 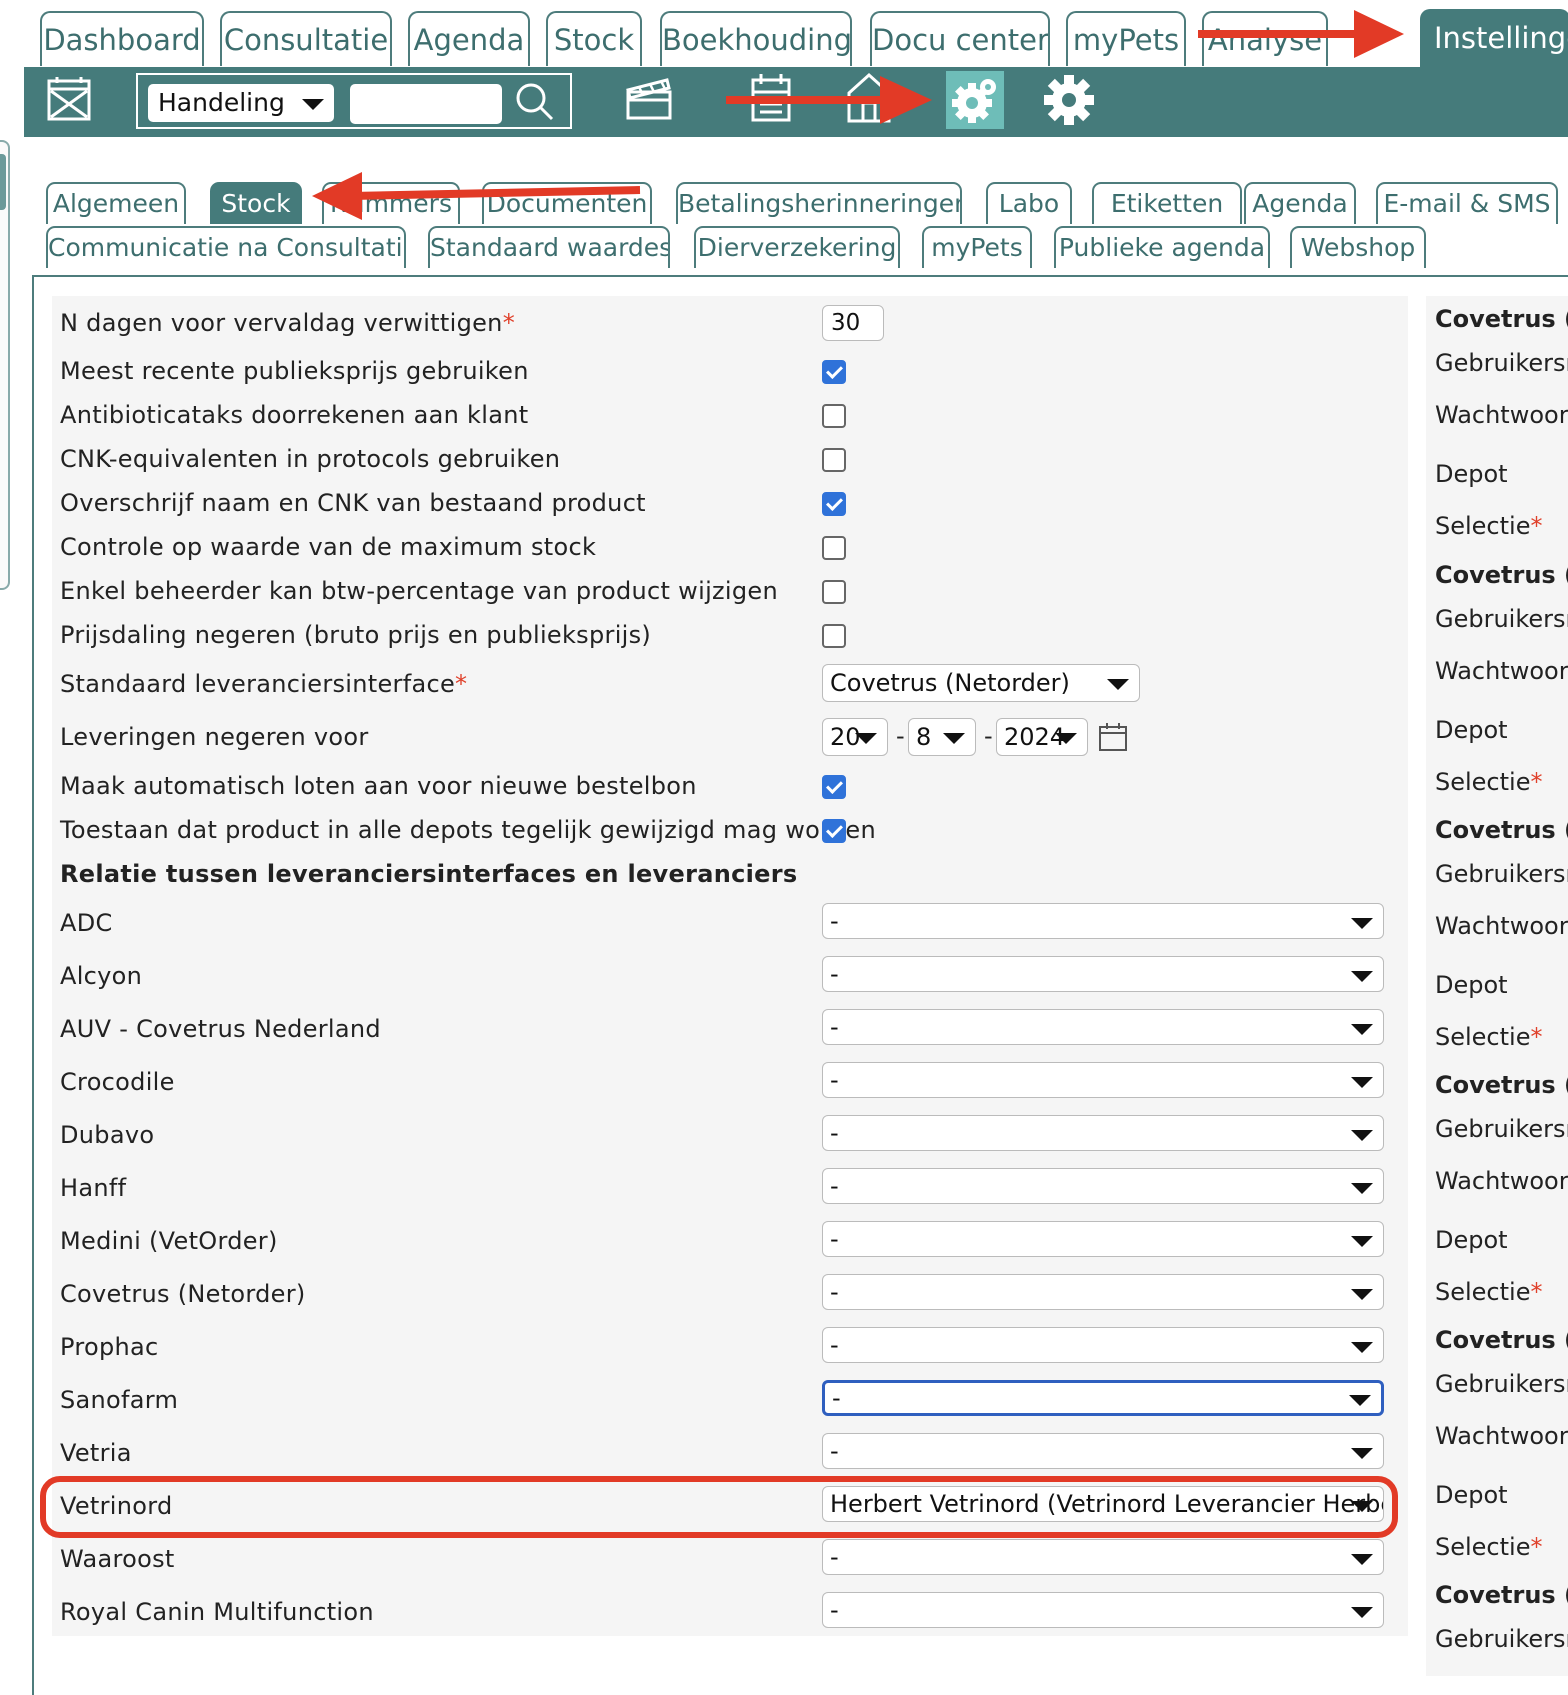 I want to click on supplier-label-1-text: Alcyon, so click(x=101, y=976).